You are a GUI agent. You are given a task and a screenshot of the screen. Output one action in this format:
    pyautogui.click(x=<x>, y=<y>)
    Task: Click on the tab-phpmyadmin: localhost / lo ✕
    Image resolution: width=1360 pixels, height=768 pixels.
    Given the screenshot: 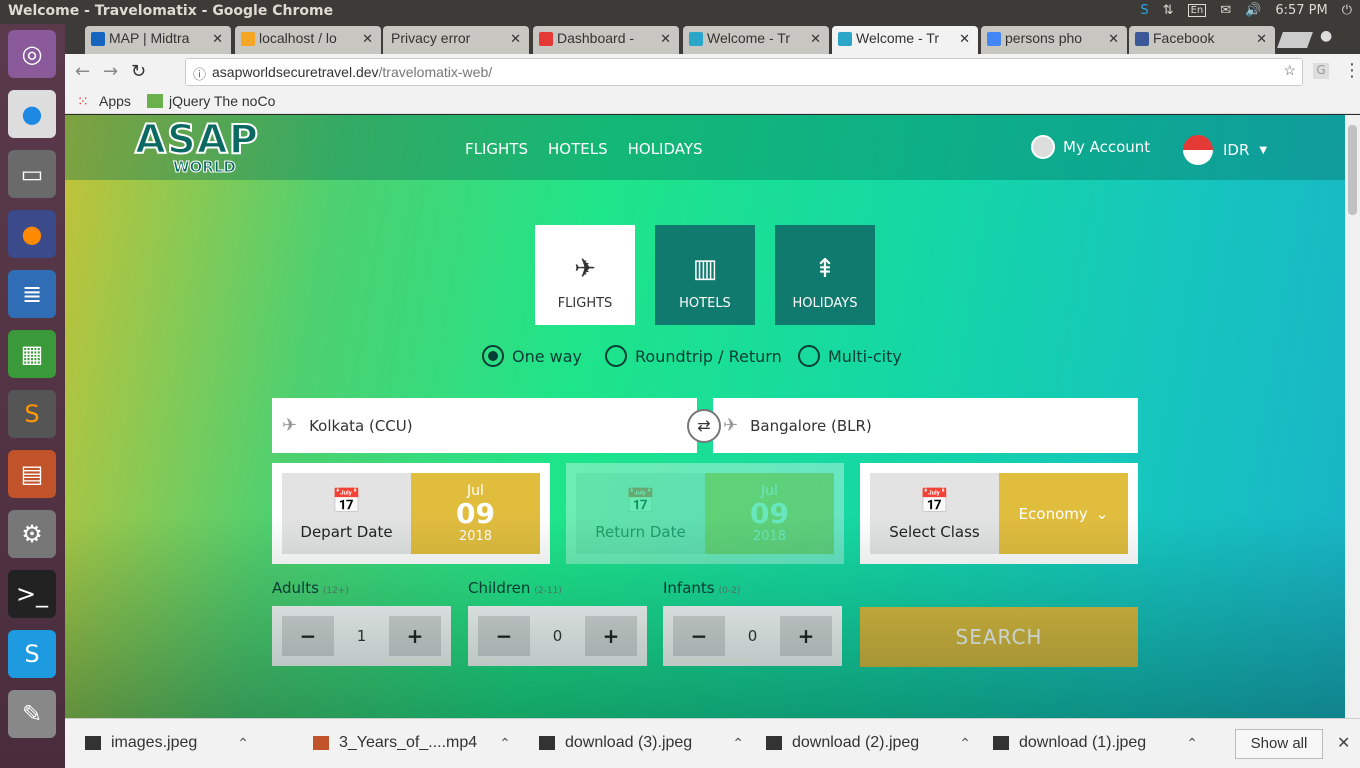 What is the action you would take?
    pyautogui.click(x=308, y=40)
    